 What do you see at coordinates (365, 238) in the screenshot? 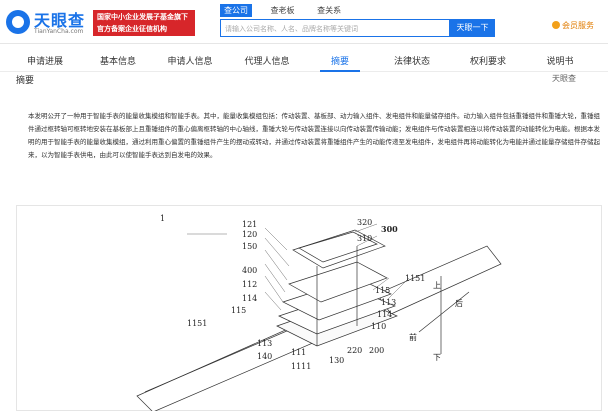
I see `label-310: 310` at bounding box center [365, 238].